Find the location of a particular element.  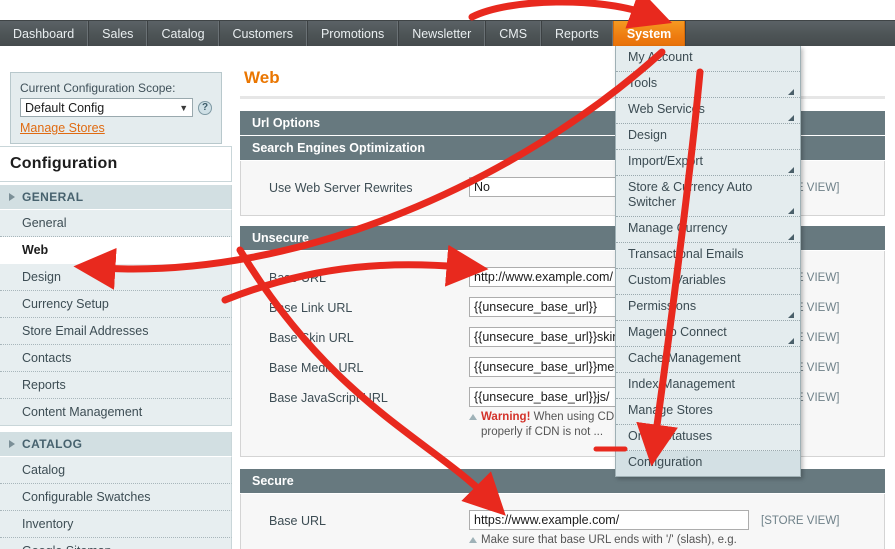

menu-item-custom-variables: Custom Variables is located at coordinates (708, 282).